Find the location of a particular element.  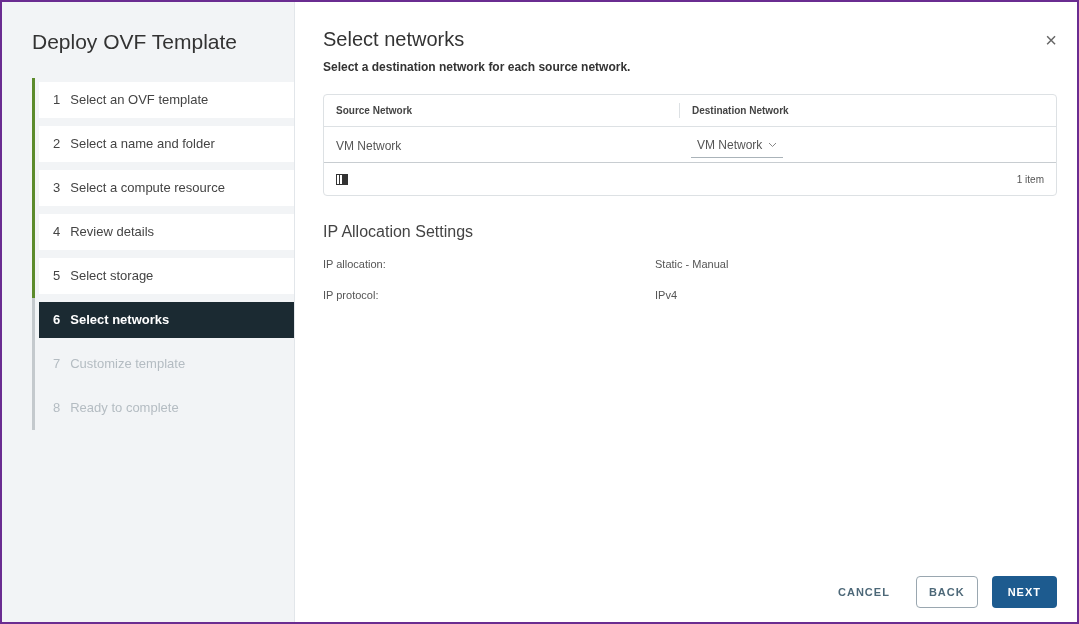

page-subtitle: Select a destination network for each source network. is located at coordinates (477, 67).